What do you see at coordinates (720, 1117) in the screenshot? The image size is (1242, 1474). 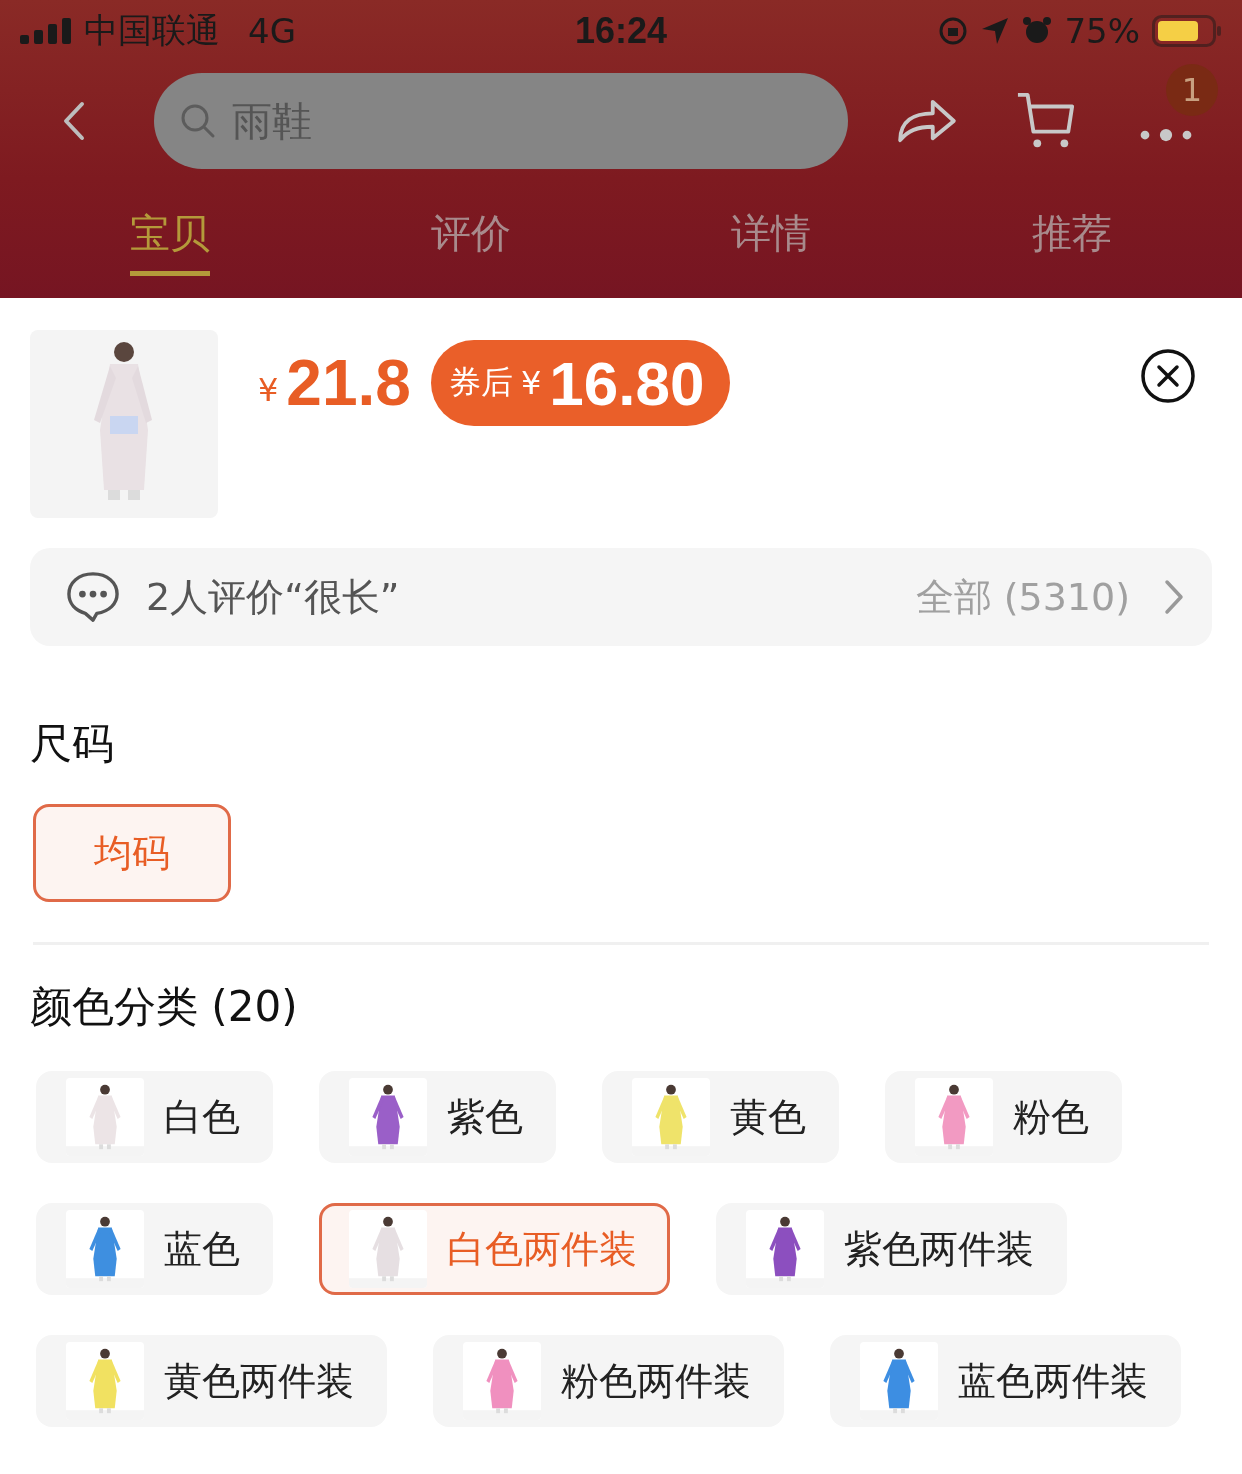 I see `color-option: 黄色` at bounding box center [720, 1117].